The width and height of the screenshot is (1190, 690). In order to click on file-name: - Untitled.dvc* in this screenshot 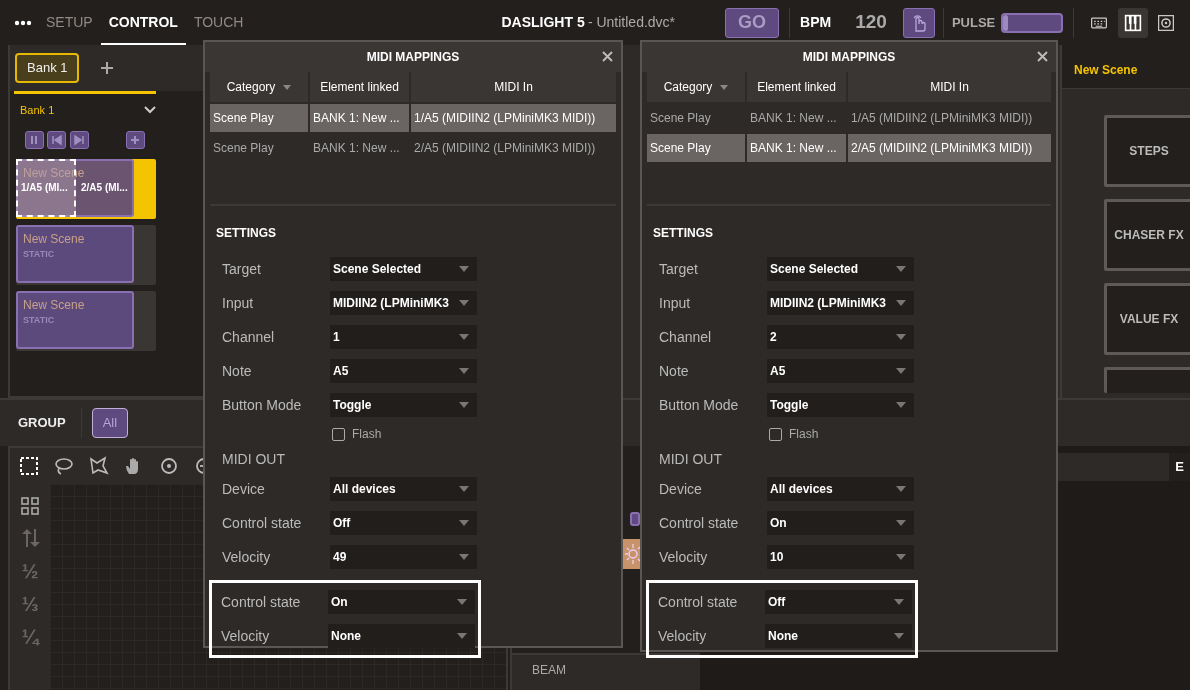, I will do `click(631, 22)`.